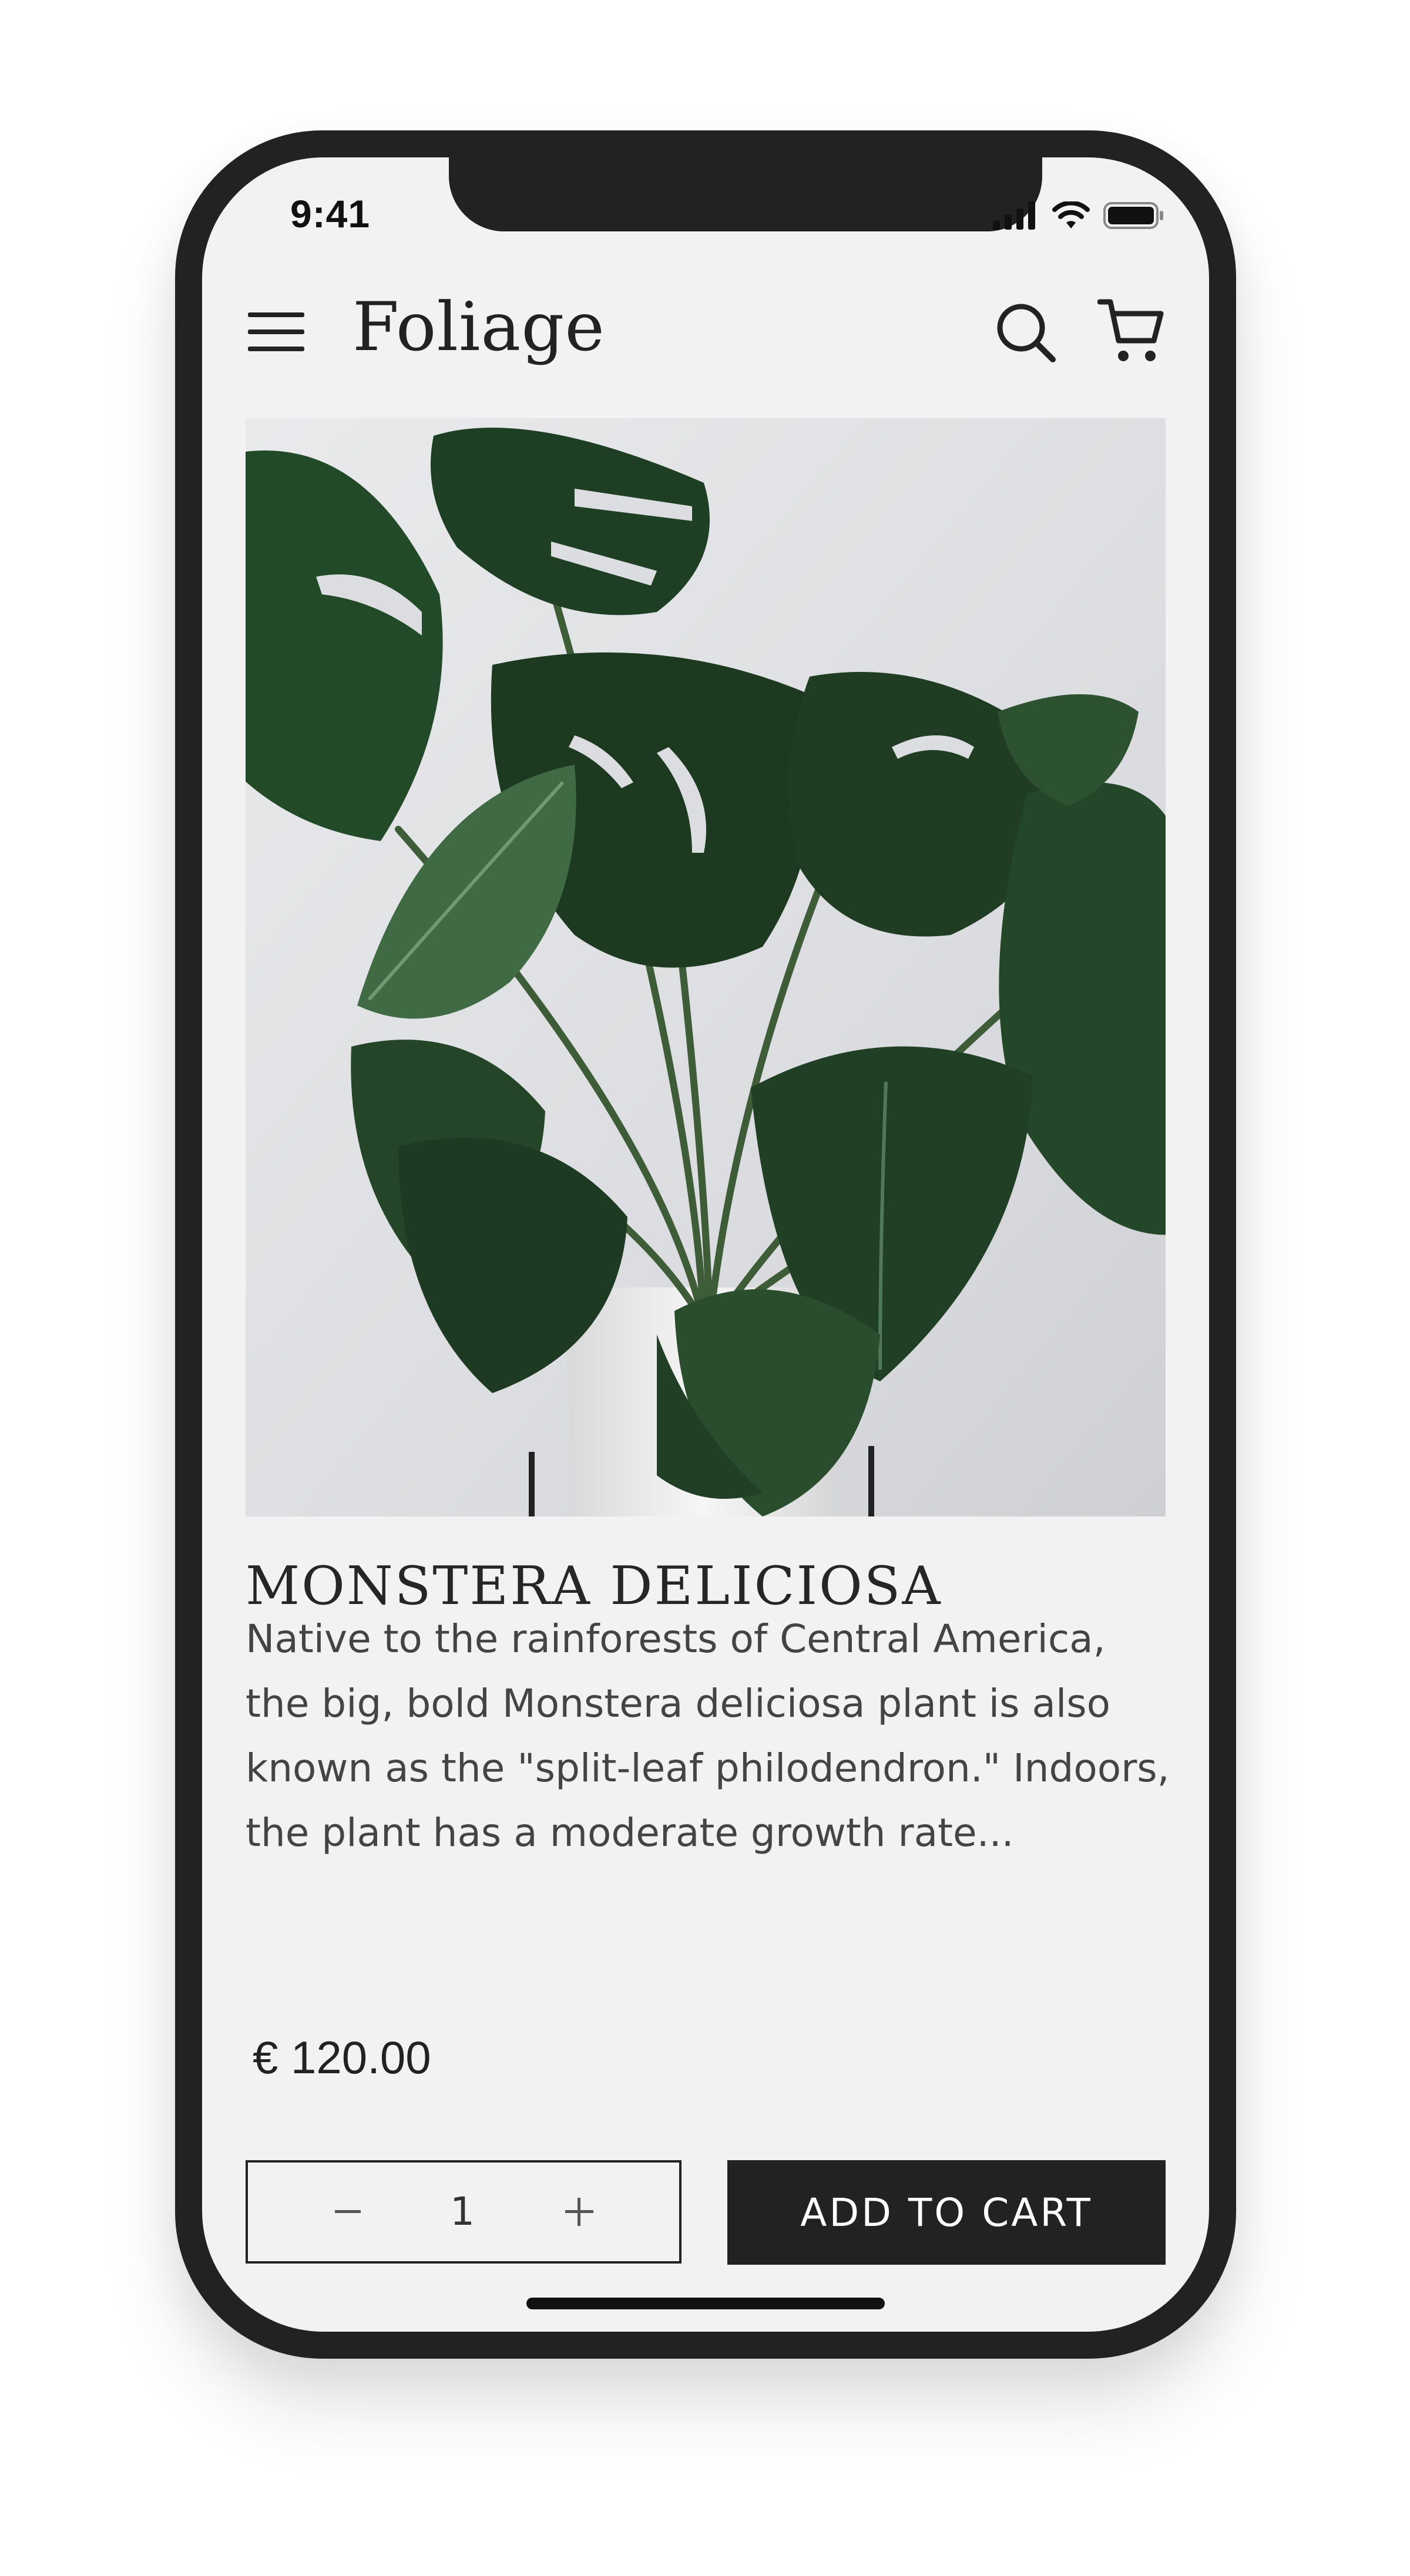 Image resolution: width=1410 pixels, height=2576 pixels. What do you see at coordinates (706, 2303) in the screenshot?
I see `home-indicator` at bounding box center [706, 2303].